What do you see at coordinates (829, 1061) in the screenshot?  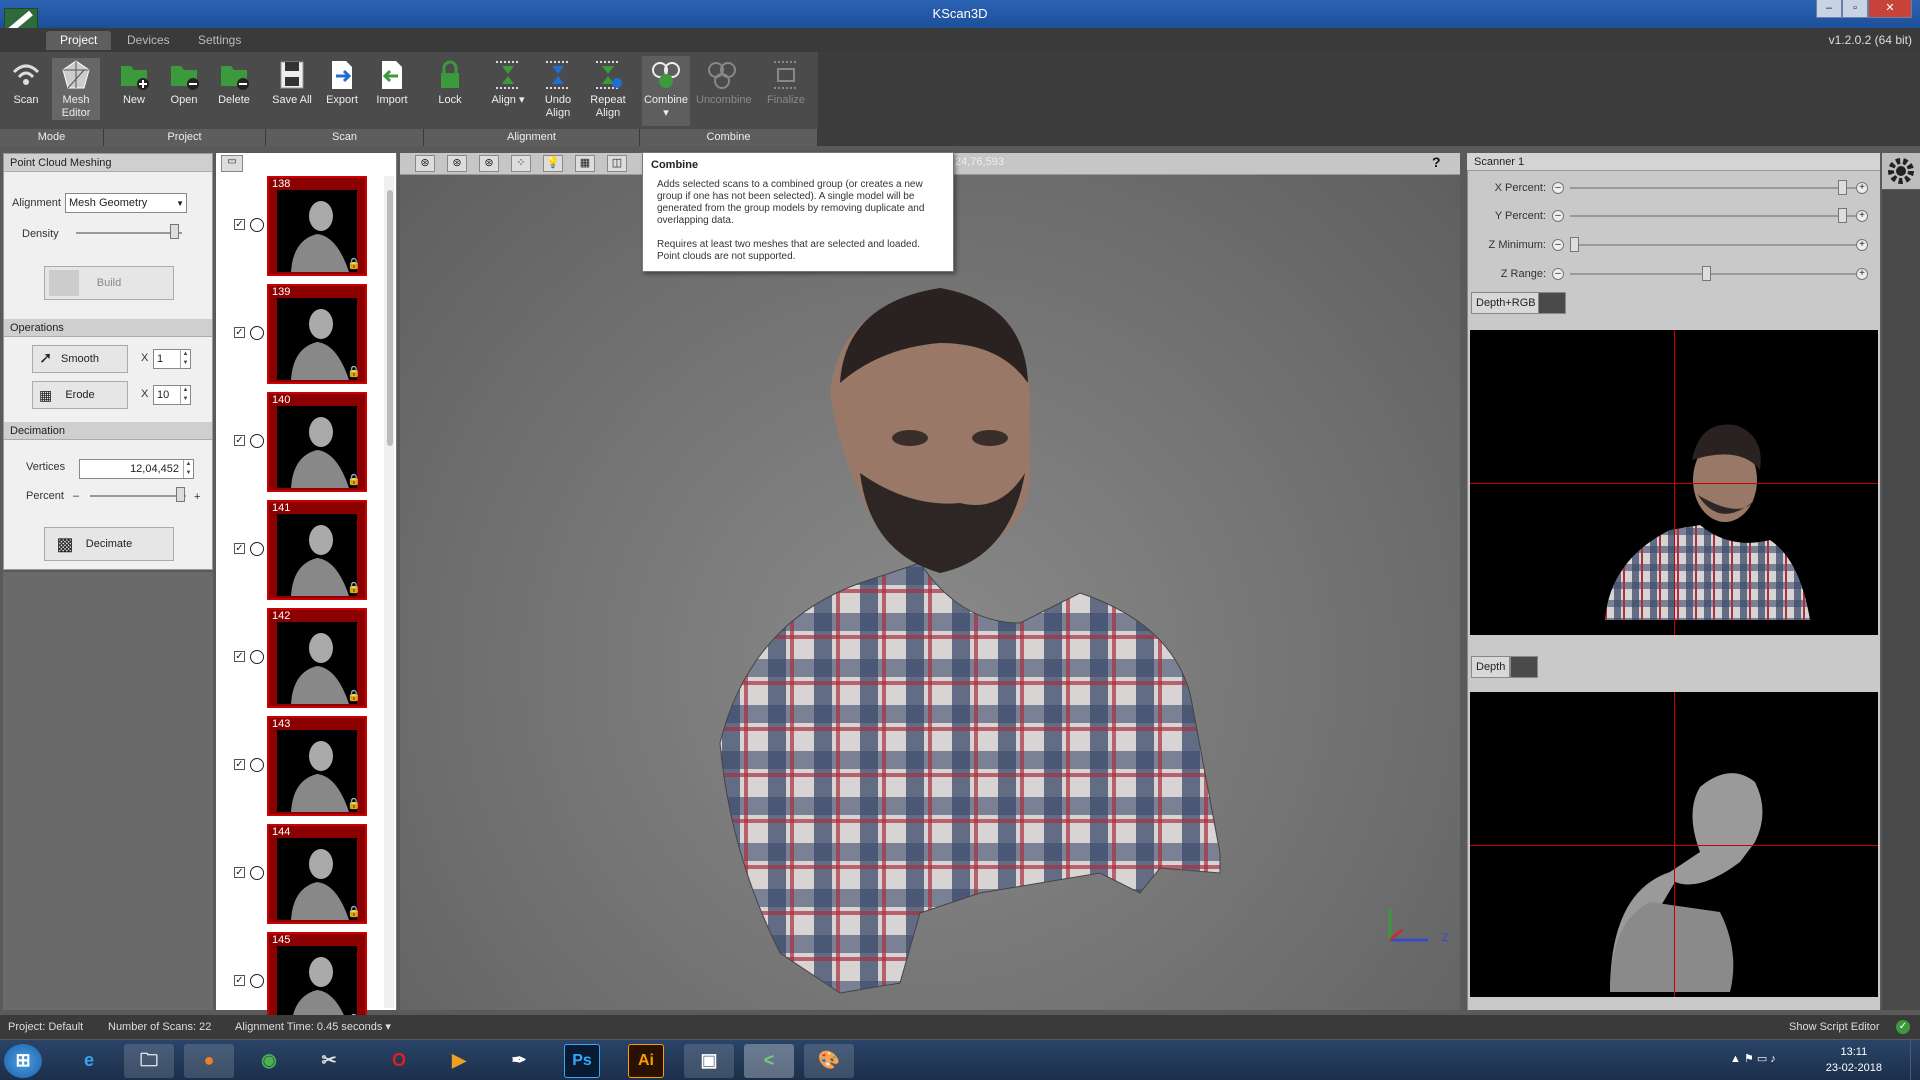 I see `paint-icon: 🎨` at bounding box center [829, 1061].